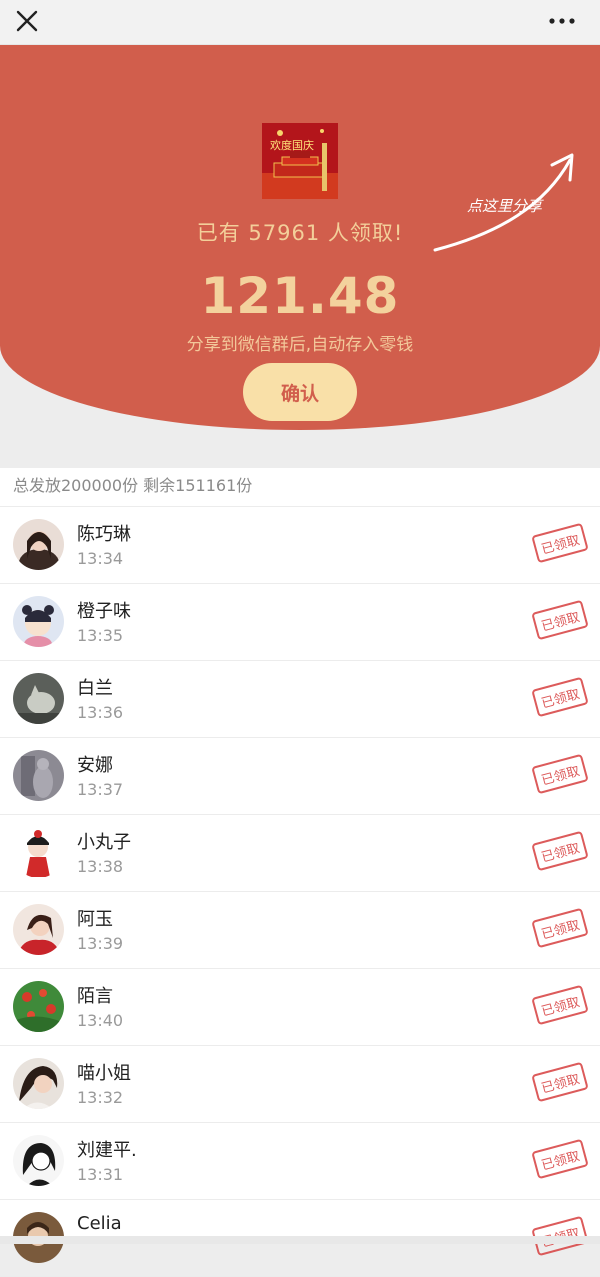 The width and height of the screenshot is (600, 1277). Describe the element at coordinates (95, 765) in the screenshot. I see `recipient-name: 安娜` at that location.